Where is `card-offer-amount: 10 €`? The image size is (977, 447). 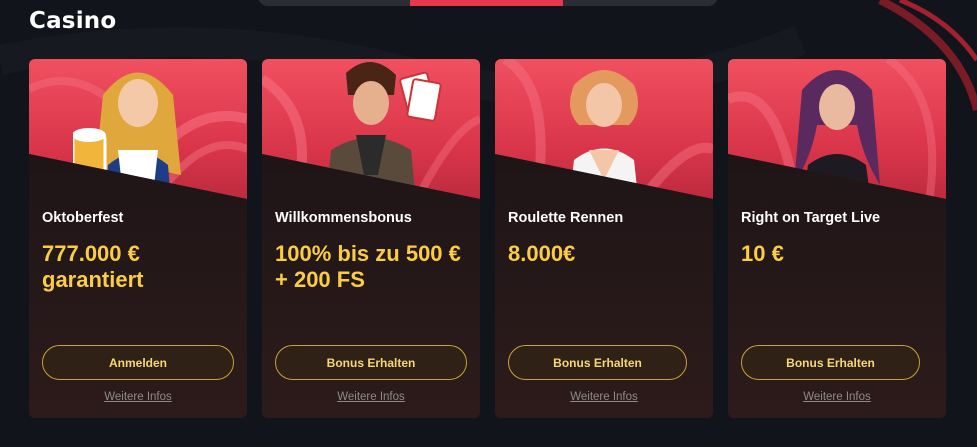
card-offer-amount: 10 € is located at coordinates (762, 253).